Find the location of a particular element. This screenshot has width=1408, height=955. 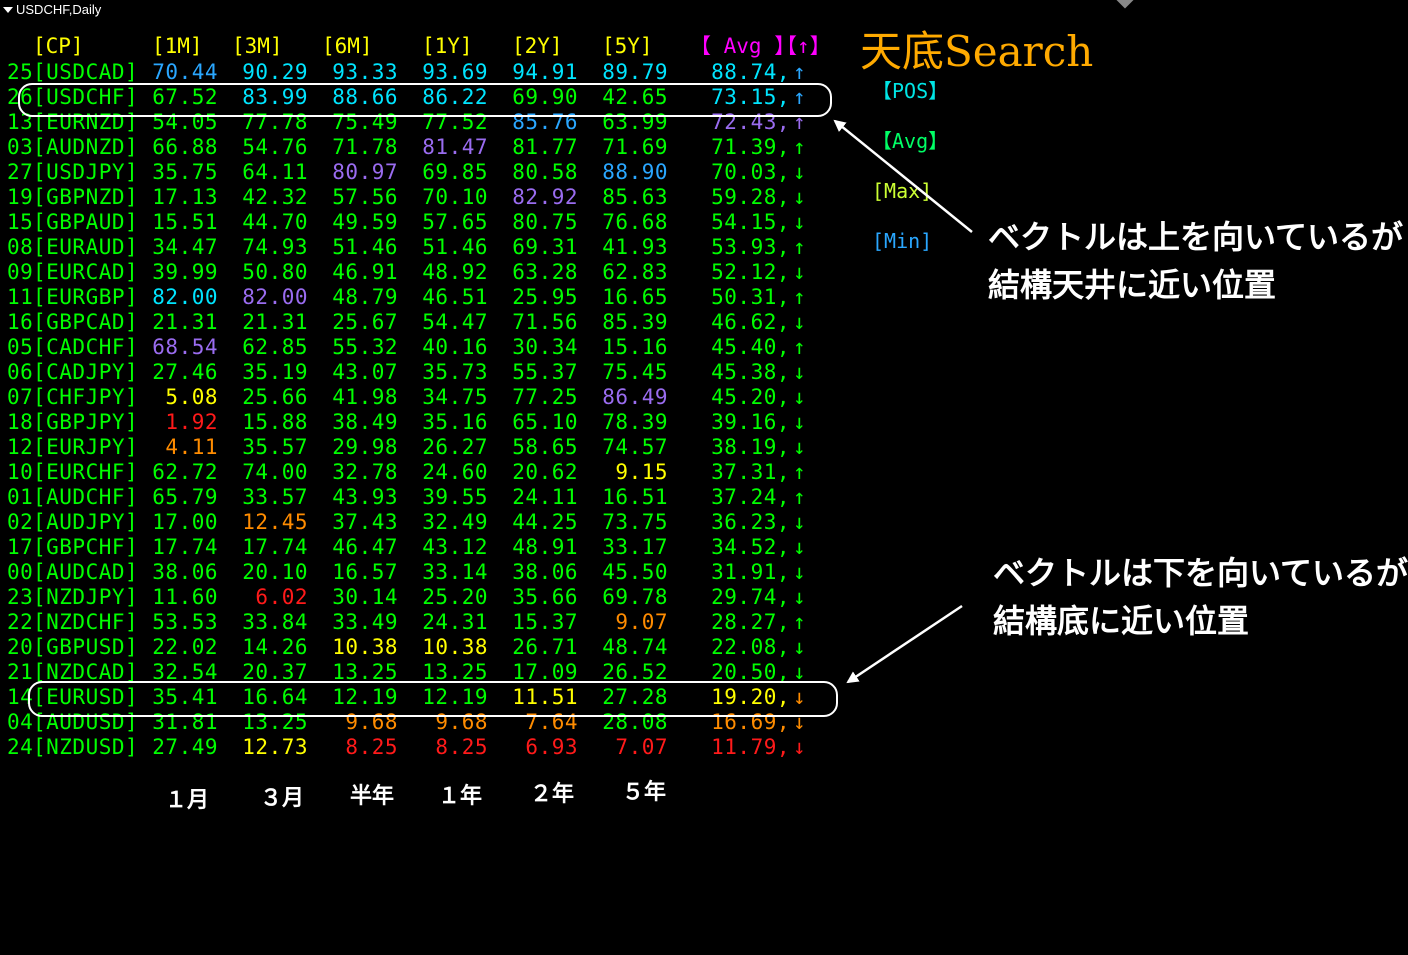

arrow-to-usdchf is located at coordinates (903, 176).